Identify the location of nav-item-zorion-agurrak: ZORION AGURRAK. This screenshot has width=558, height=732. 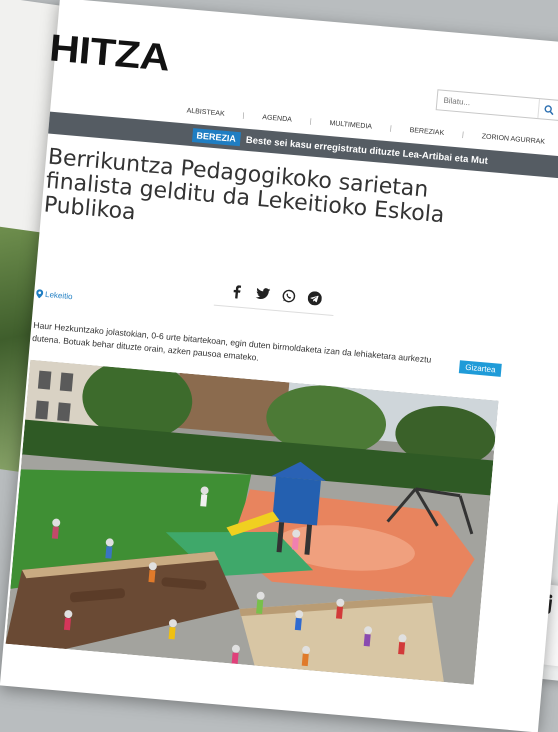
(511, 139).